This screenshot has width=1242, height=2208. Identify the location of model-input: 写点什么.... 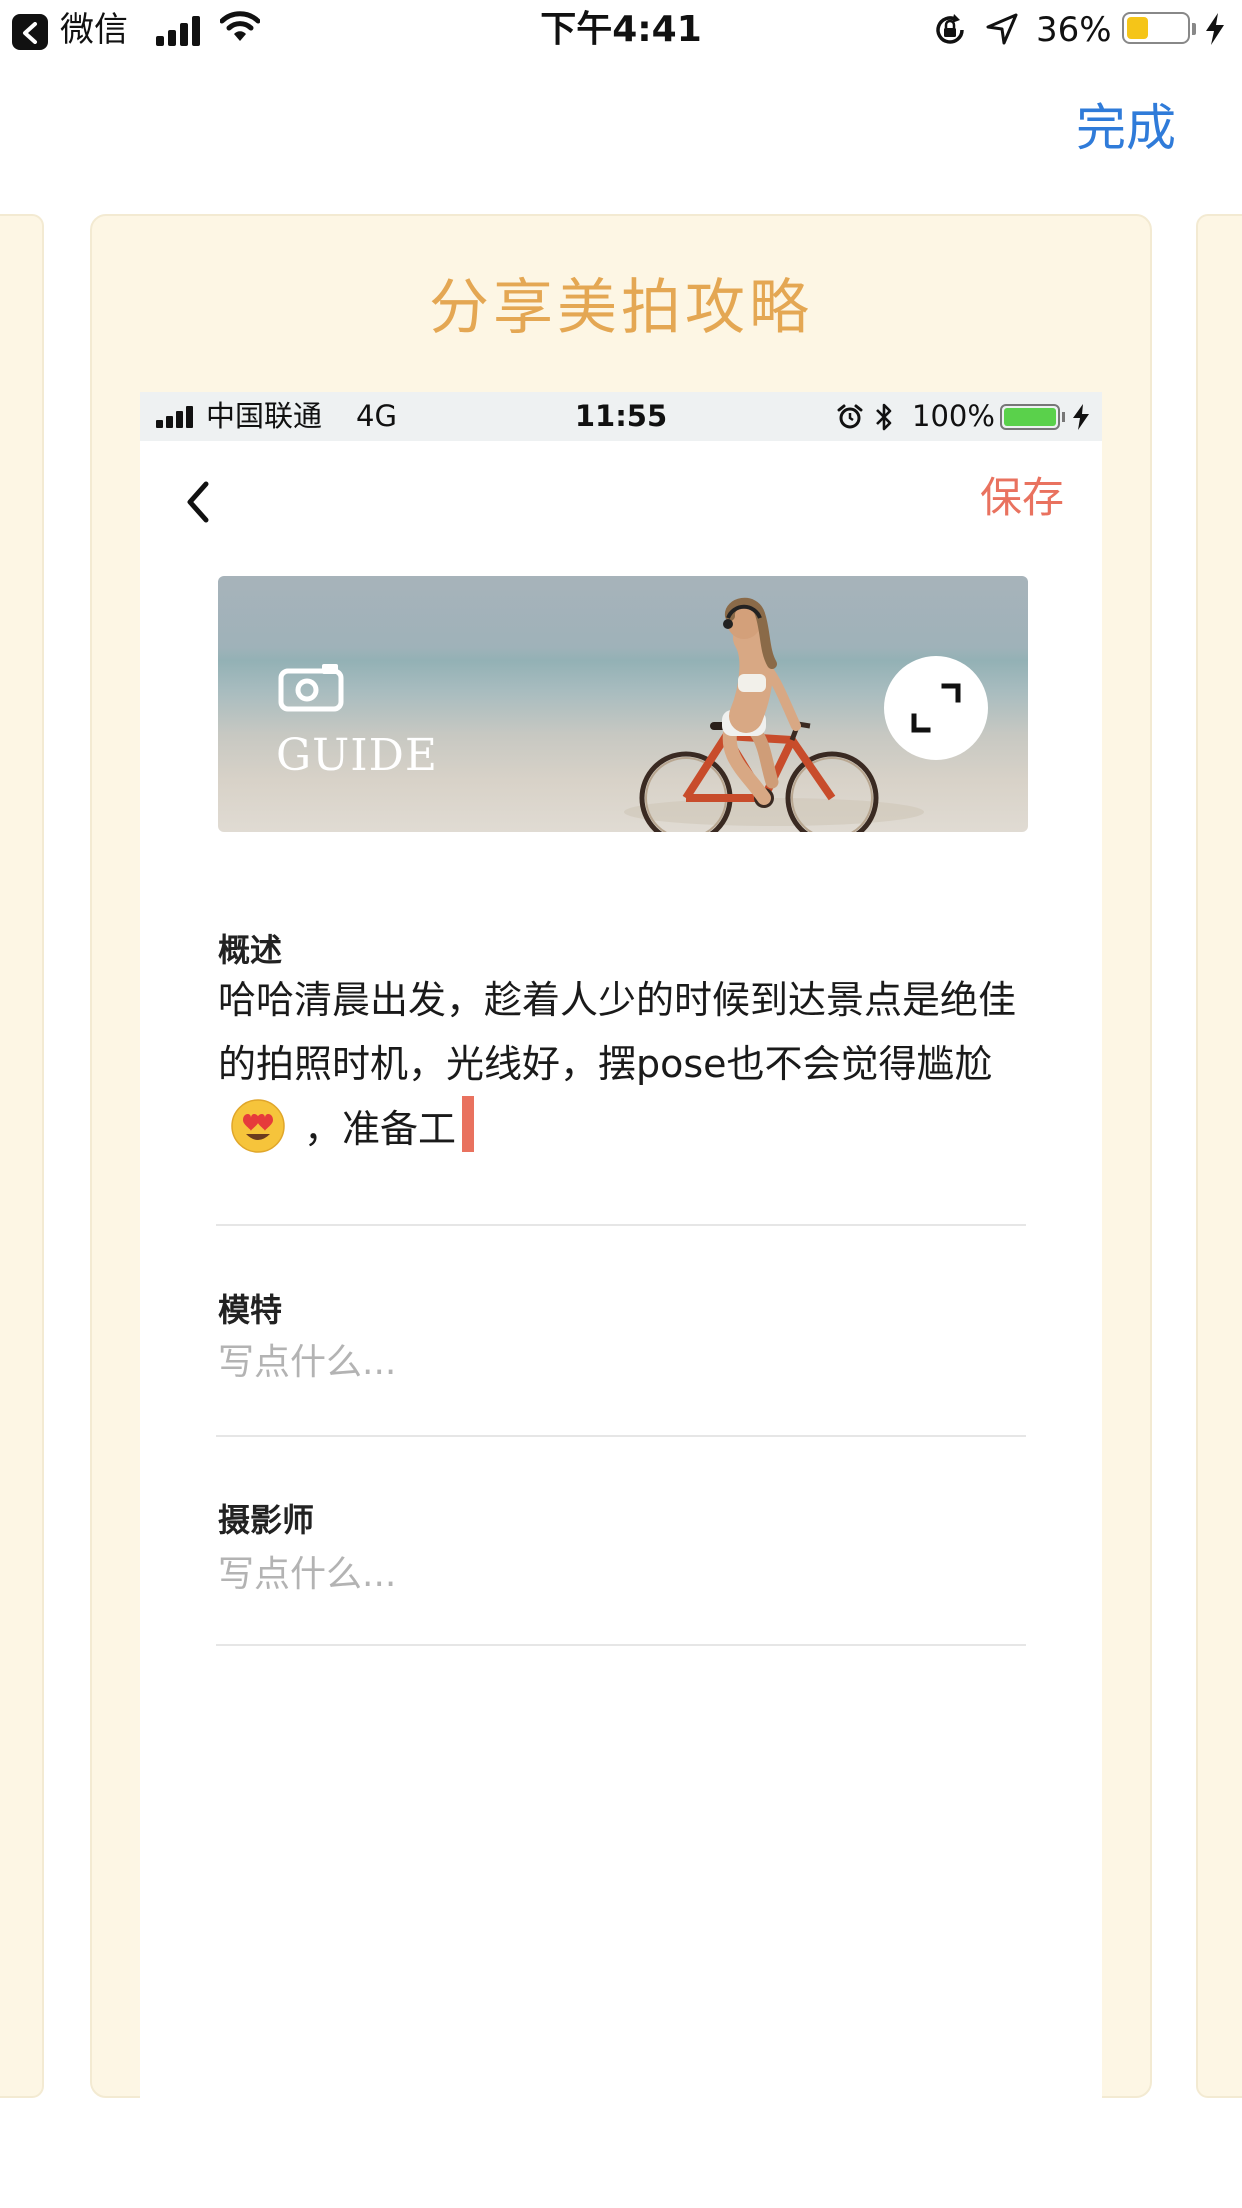
(307, 1363).